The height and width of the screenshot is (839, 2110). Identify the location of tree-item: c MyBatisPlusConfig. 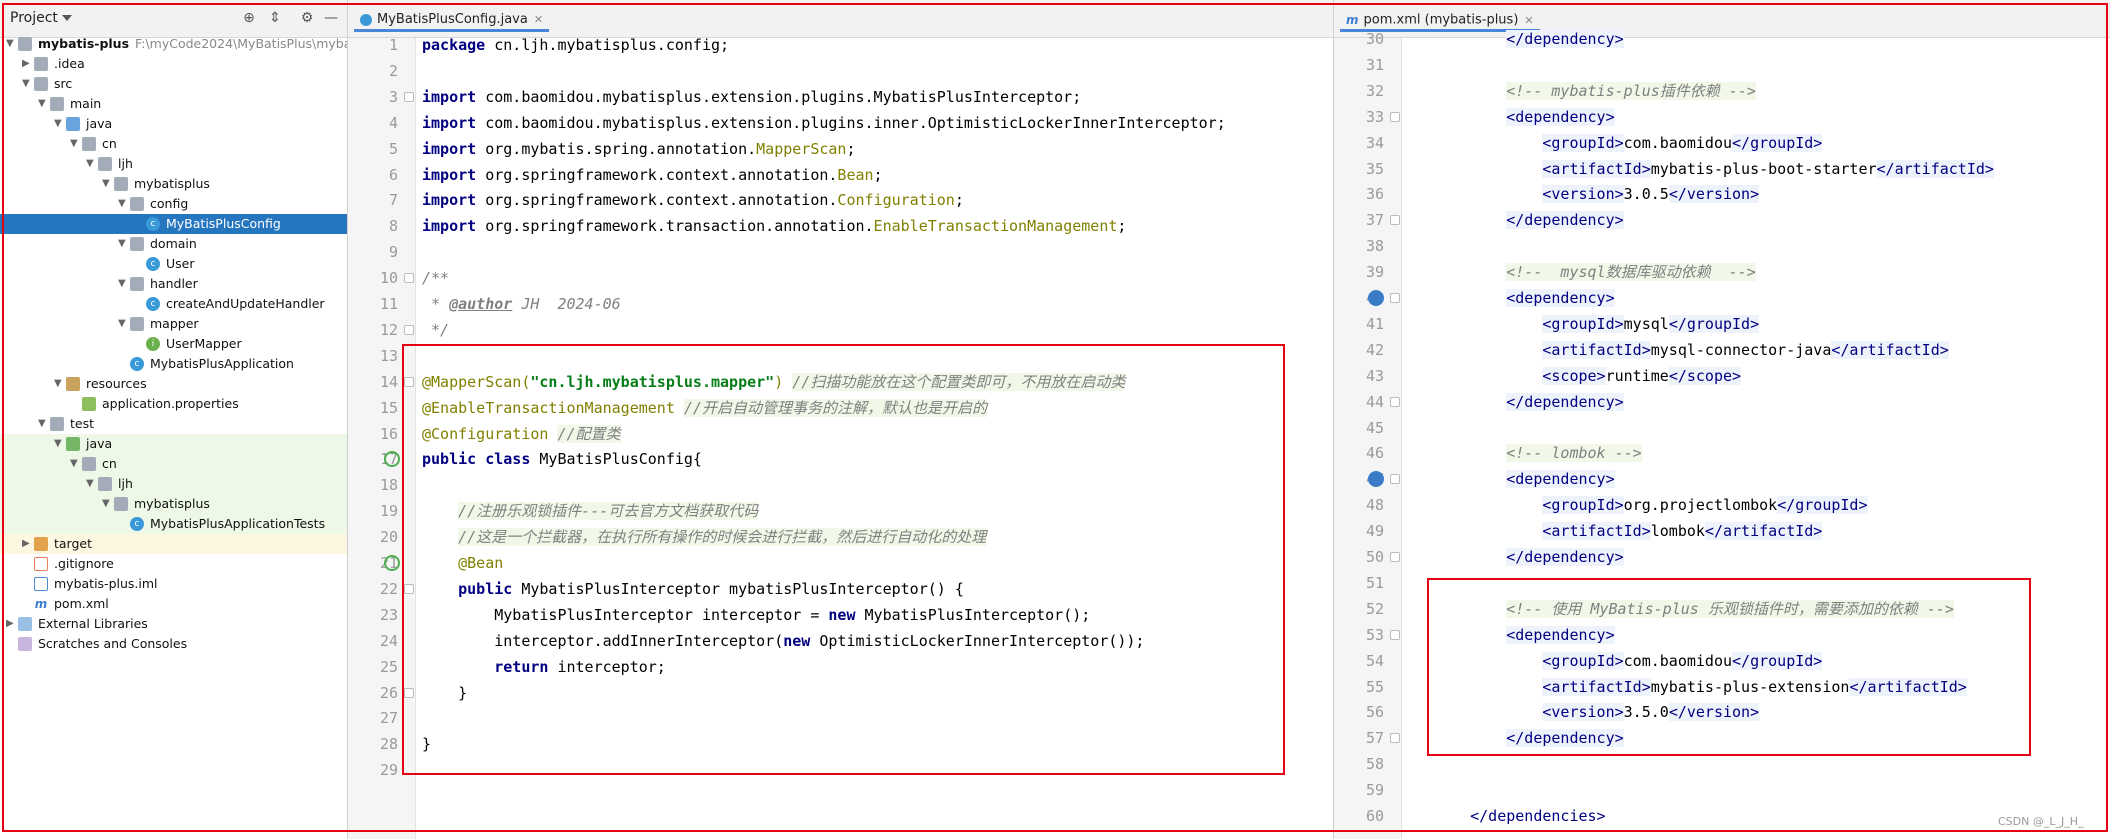
(173, 224).